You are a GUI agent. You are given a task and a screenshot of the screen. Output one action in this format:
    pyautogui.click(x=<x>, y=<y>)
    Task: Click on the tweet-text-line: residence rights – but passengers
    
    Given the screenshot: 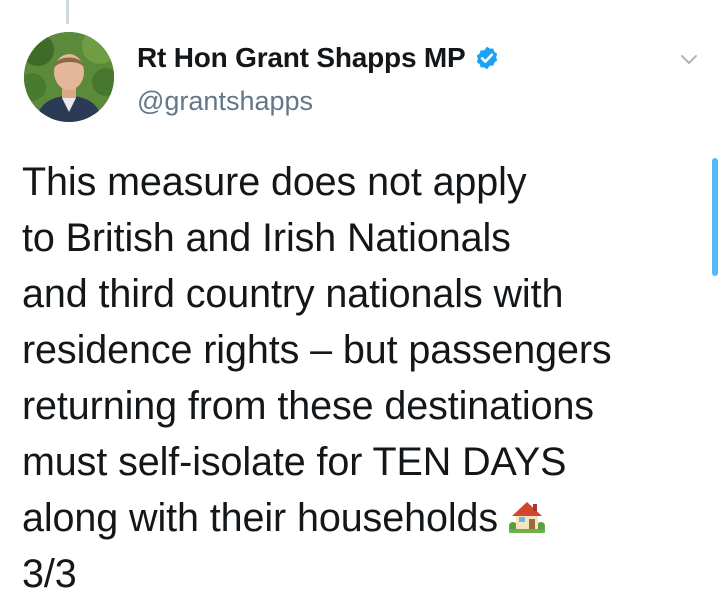 What is the action you would take?
    pyautogui.click(x=317, y=350)
    